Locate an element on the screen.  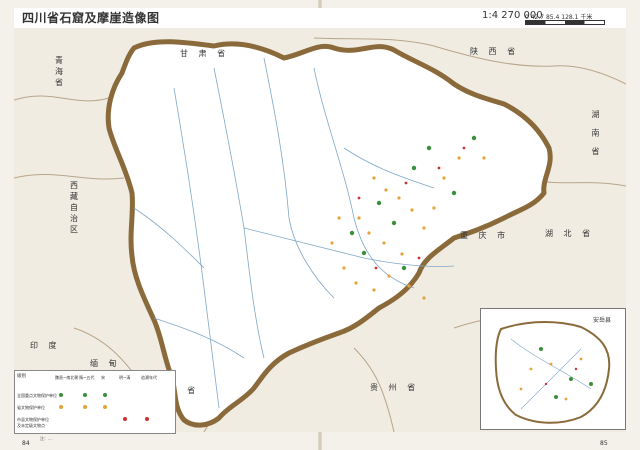
label-myanmar: 缅 甸 is located at coordinates (105, 363).